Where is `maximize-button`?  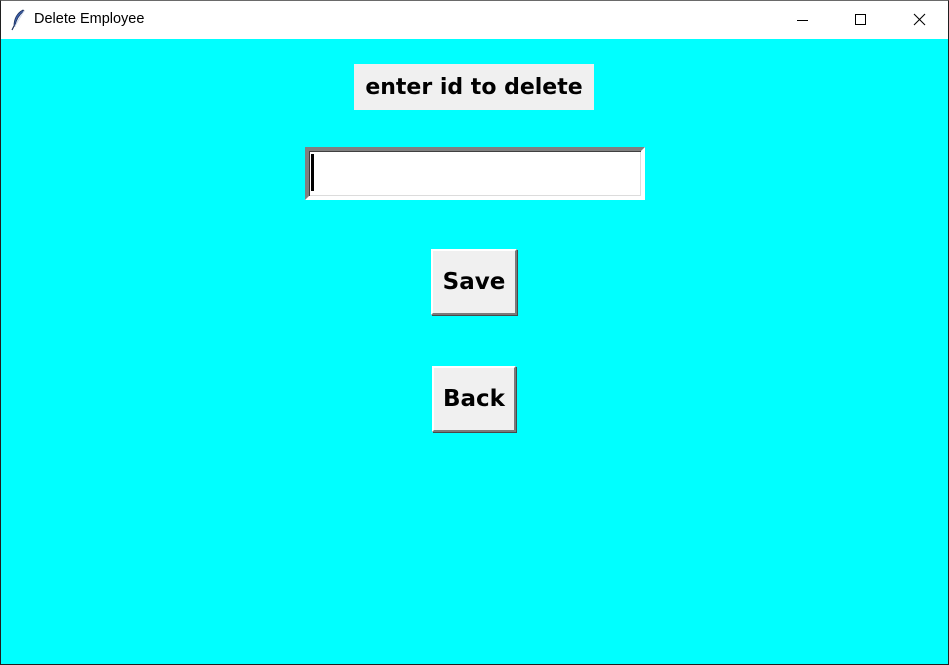 maximize-button is located at coordinates (860, 20).